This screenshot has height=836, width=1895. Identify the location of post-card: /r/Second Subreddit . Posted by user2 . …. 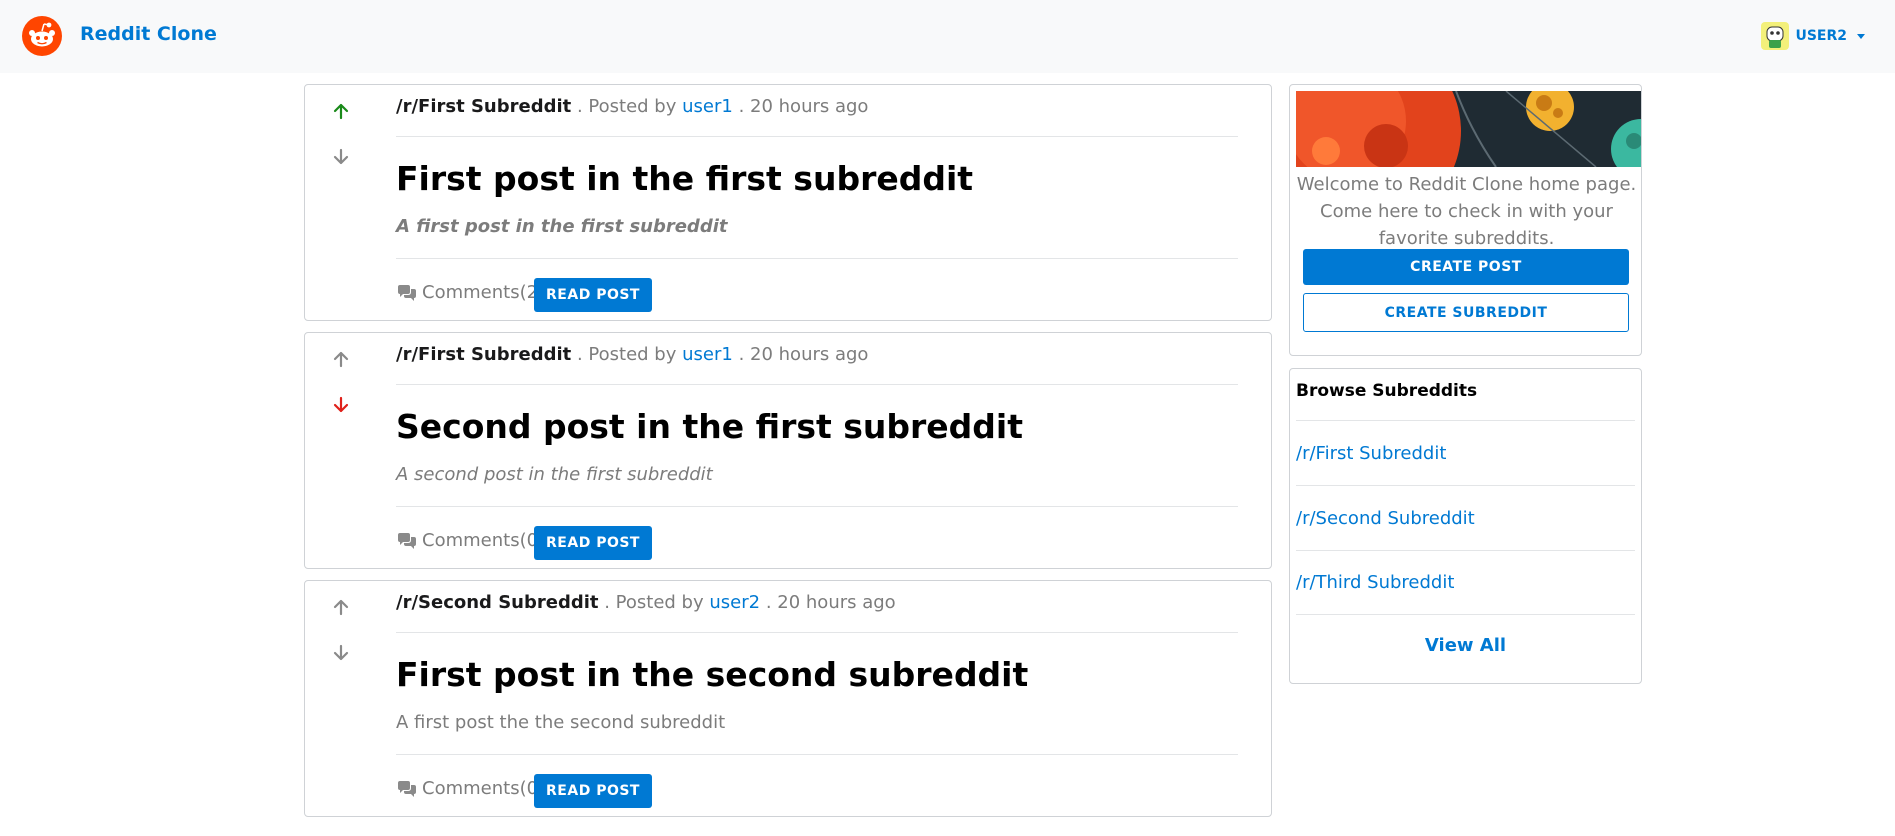
(788, 698).